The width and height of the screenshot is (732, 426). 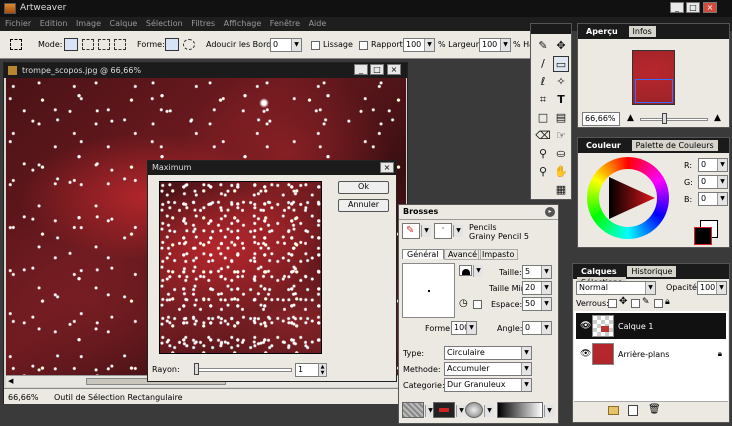 I want to click on hand-tool-icon: ✋, so click(x=561, y=172).